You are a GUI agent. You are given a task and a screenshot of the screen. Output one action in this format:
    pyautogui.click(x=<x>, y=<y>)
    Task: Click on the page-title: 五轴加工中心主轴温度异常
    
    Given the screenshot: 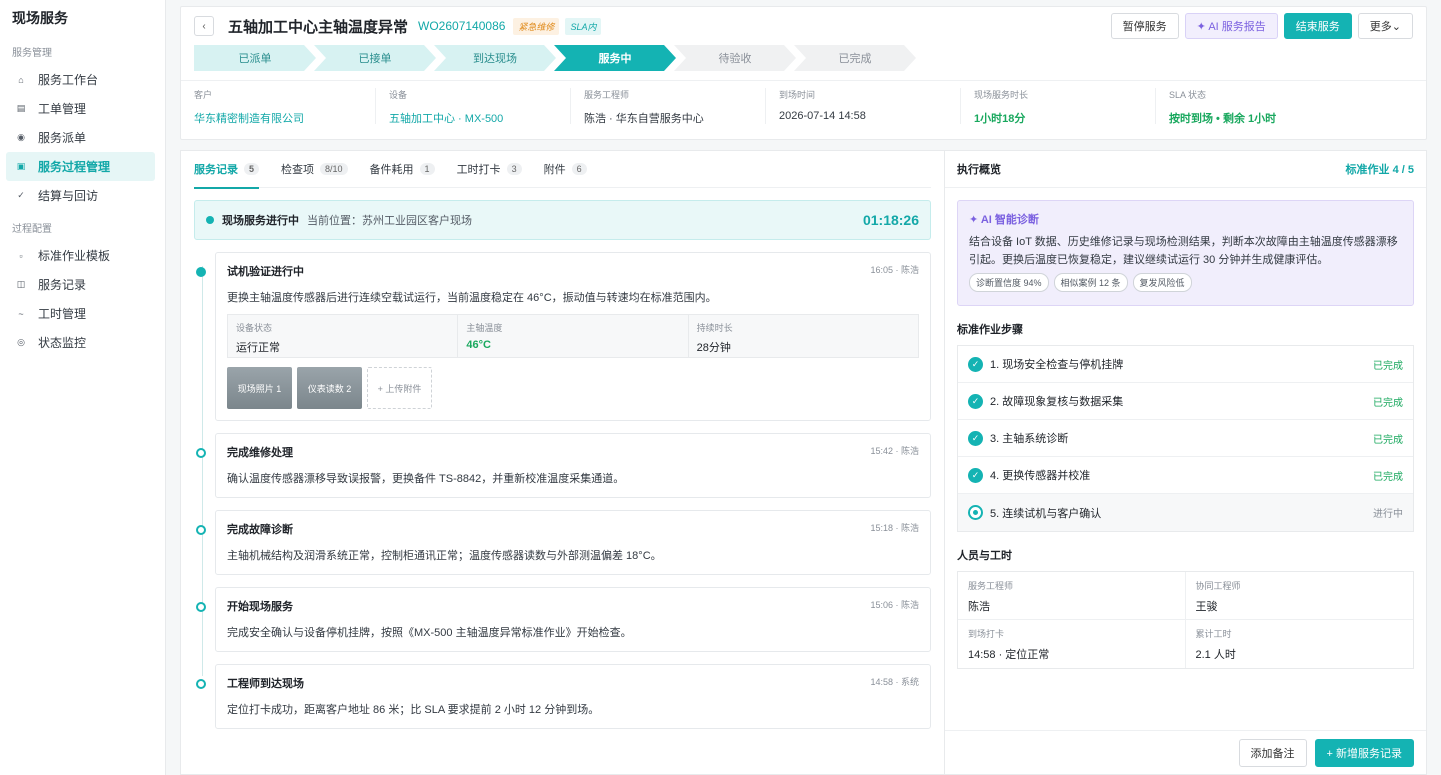 What is the action you would take?
    pyautogui.click(x=318, y=27)
    